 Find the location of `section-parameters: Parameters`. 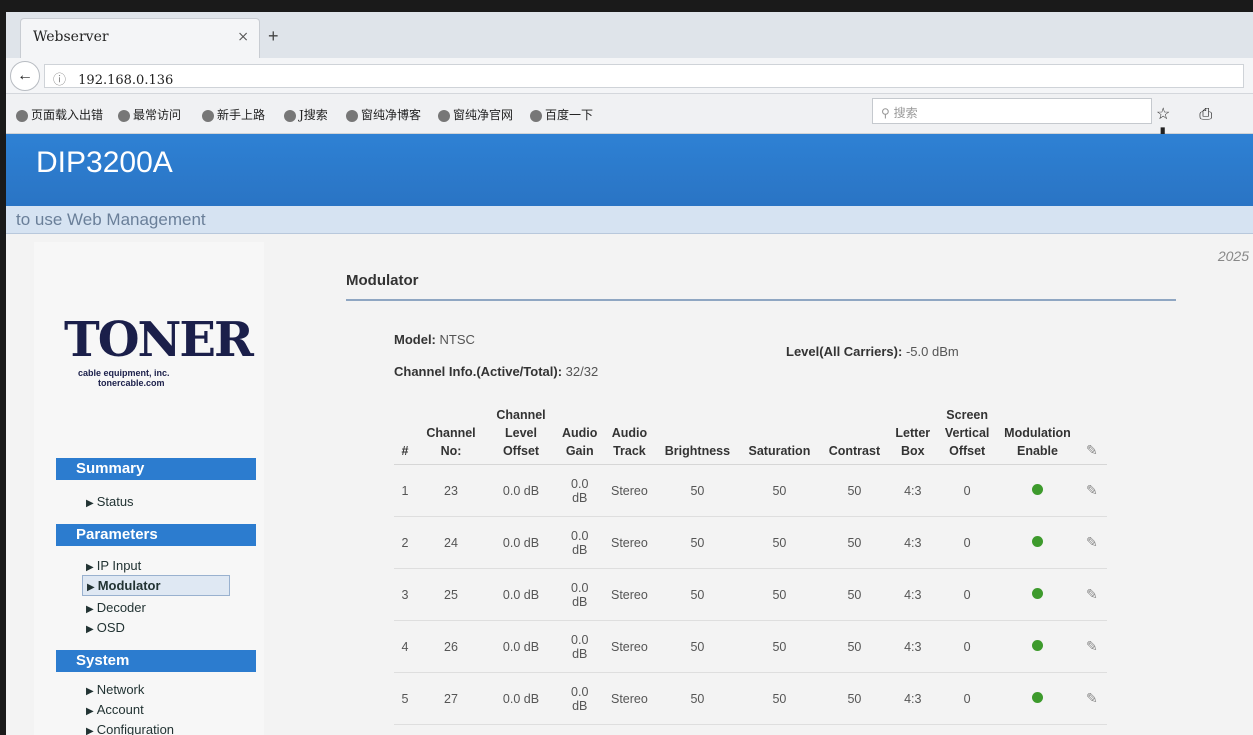

section-parameters: Parameters is located at coordinates (156, 535).